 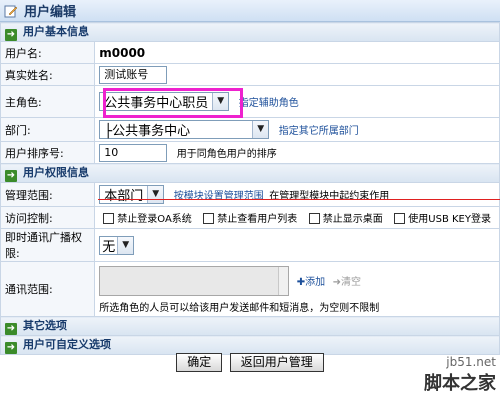 I want to click on access-option: 禁止查看用户列表, so click(x=248, y=219).